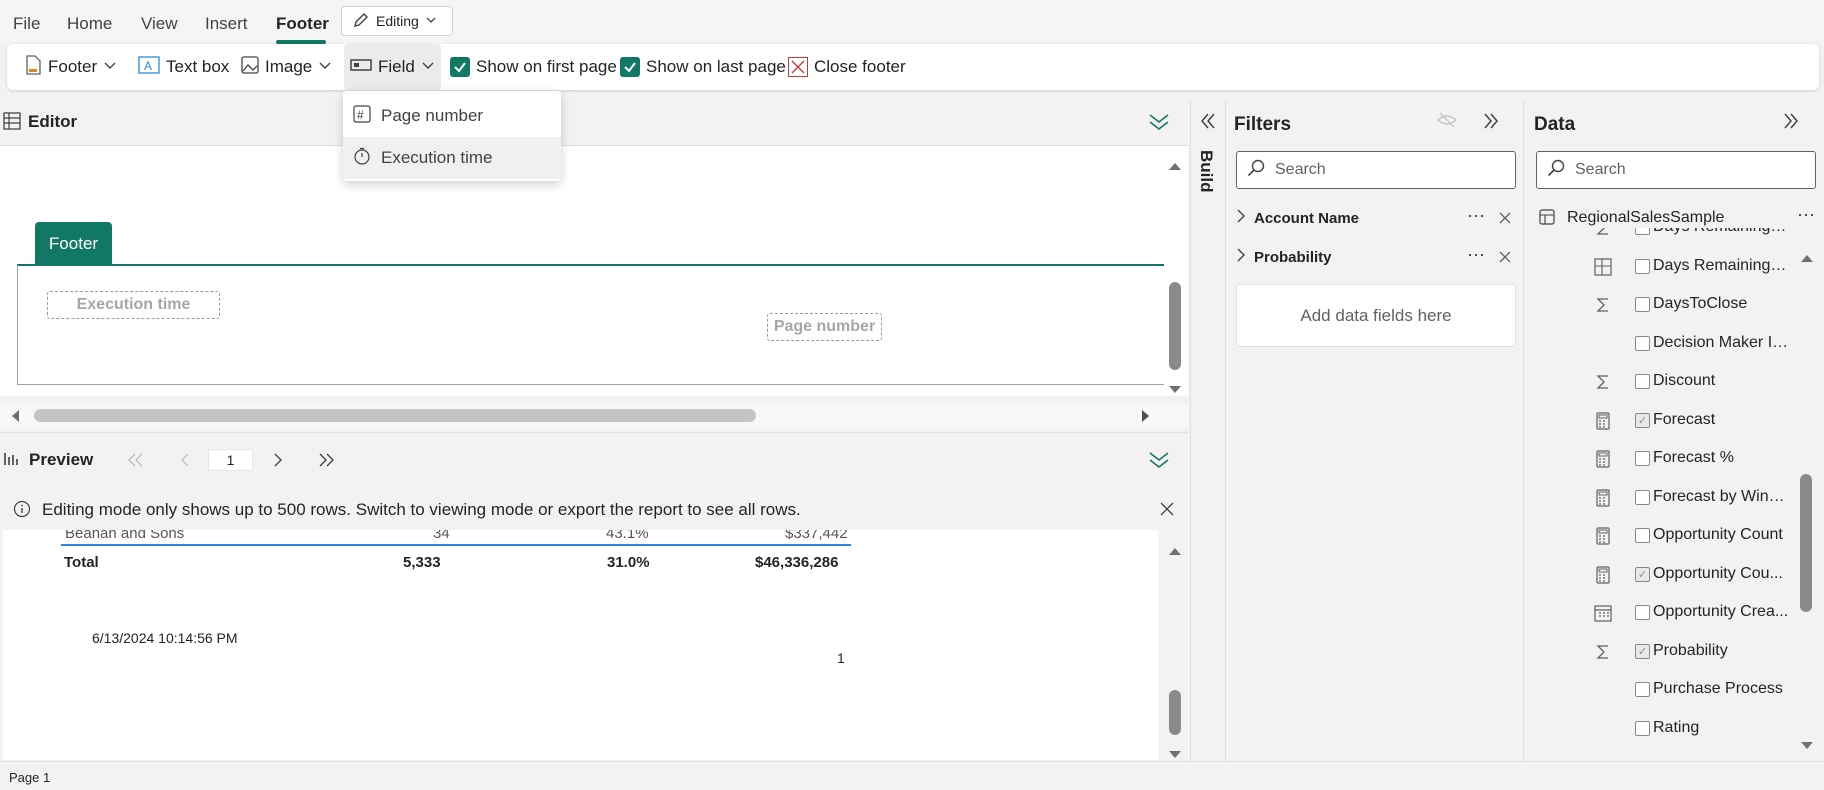 This screenshot has height=790, width=1824. Describe the element at coordinates (1676, 170) in the screenshot. I see `data-search-input: Search` at that location.